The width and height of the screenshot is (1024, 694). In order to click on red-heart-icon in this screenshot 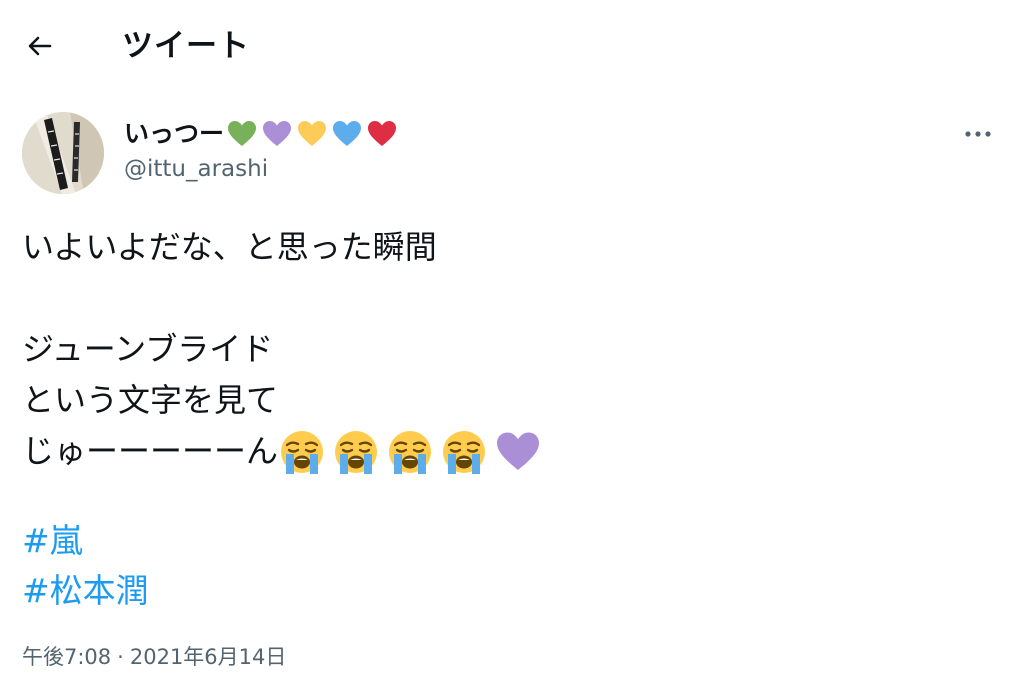, I will do `click(382, 134)`.